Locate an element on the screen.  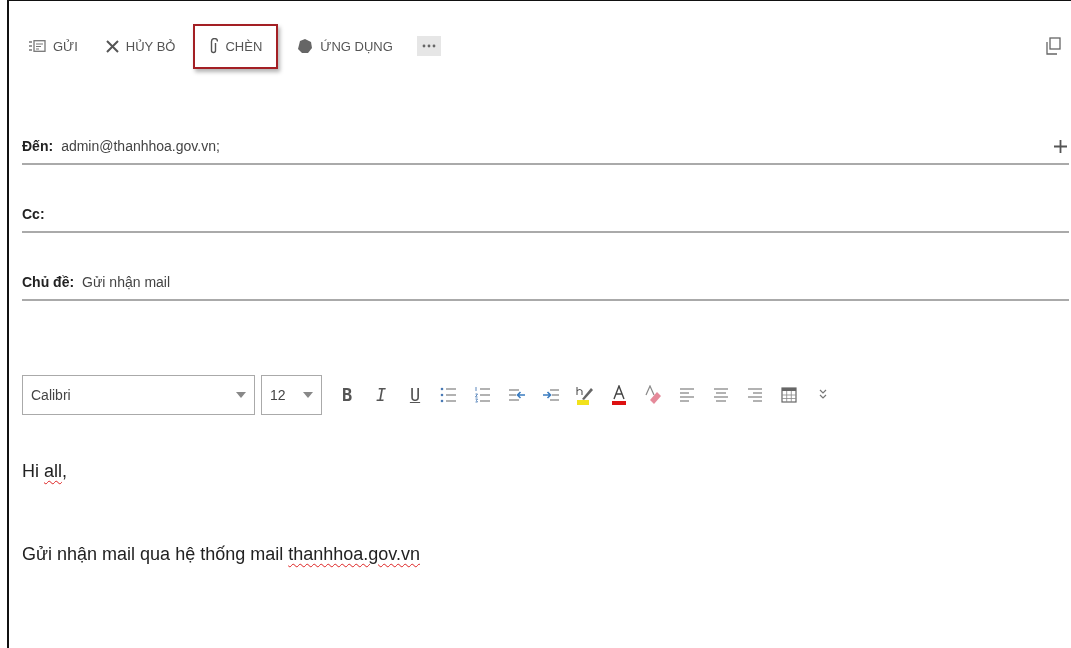
field-value: admin@thanhhoa.gov.vn; is located at coordinates (140, 146).